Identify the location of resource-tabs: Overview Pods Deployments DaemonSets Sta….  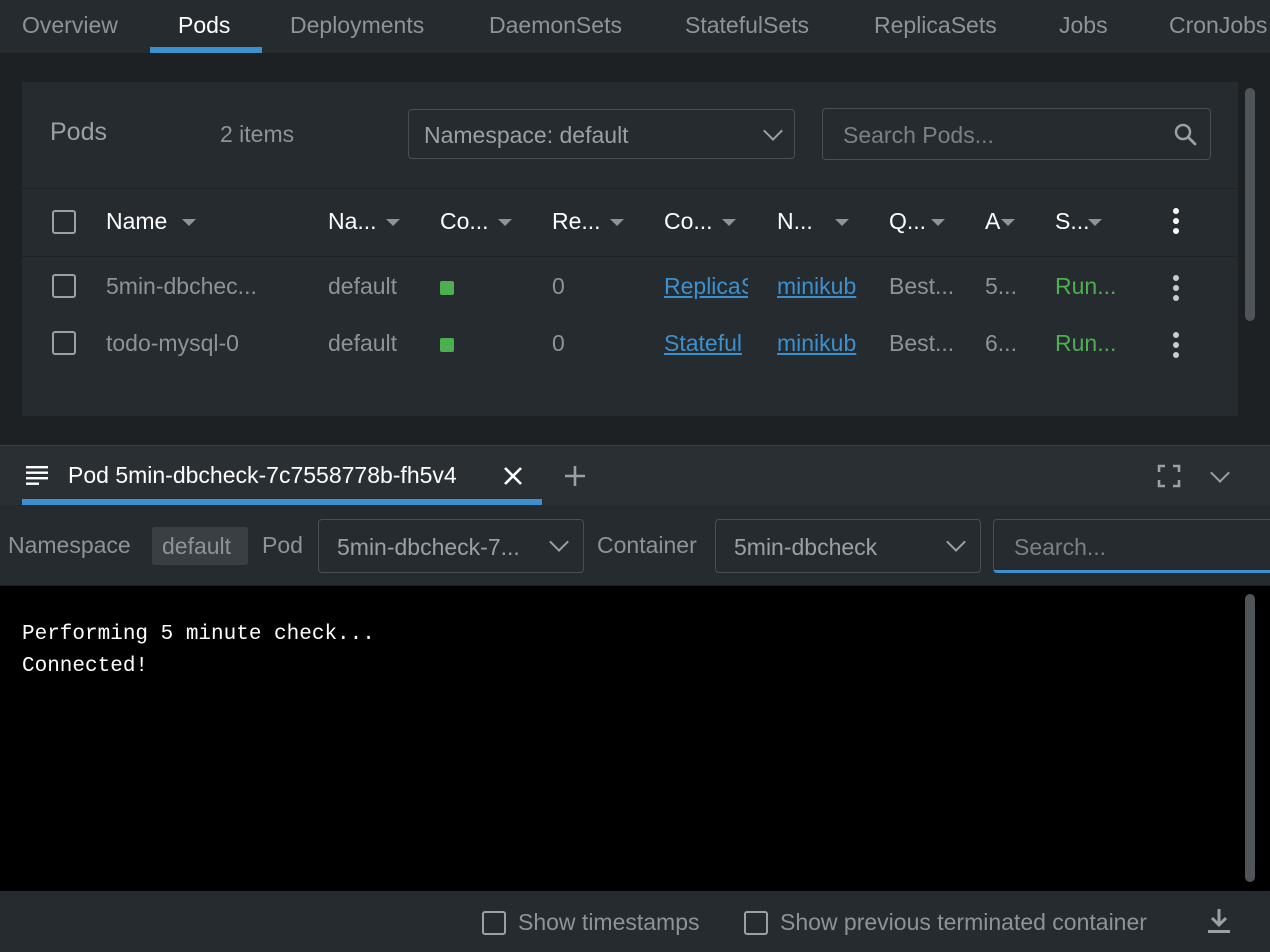
(635, 26).